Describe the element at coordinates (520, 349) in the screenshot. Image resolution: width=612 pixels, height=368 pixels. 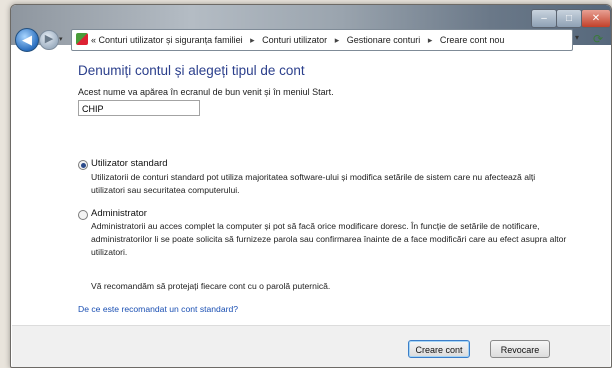
I see `cancel-button: Revocare` at that location.